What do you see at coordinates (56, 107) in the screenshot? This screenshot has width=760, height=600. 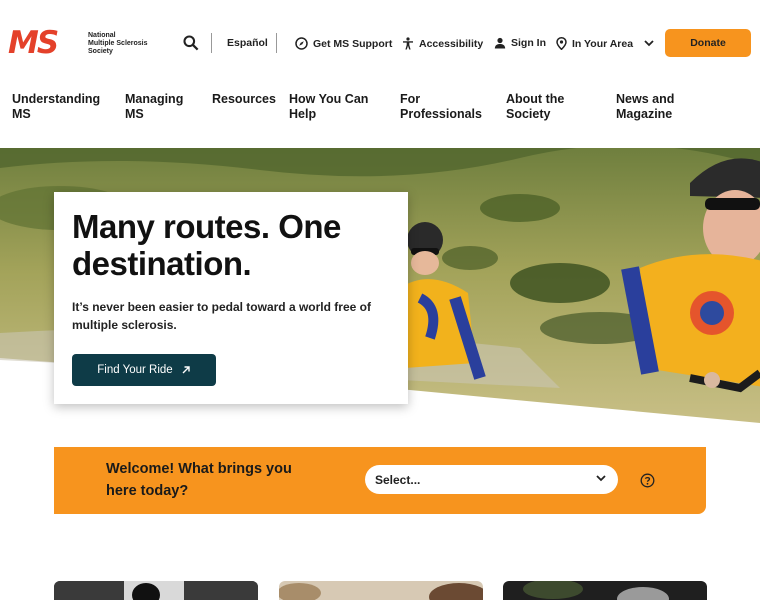 I see `nav-item-understanding-ms: Understanding MS` at bounding box center [56, 107].